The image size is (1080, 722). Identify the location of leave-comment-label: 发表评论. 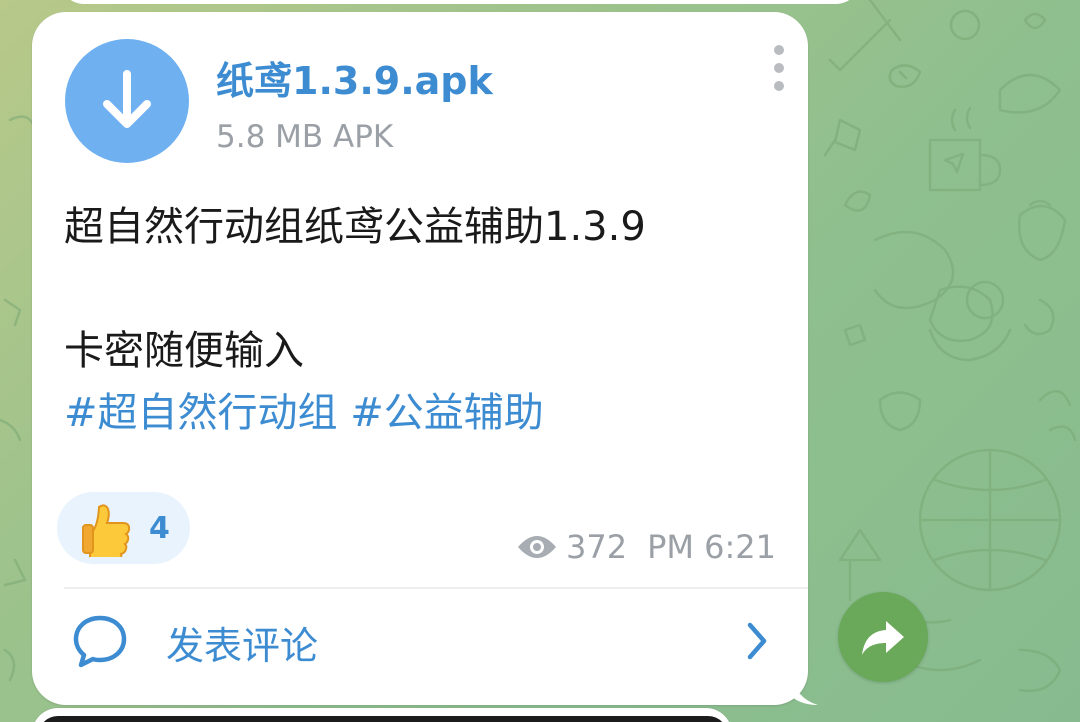
(242, 646).